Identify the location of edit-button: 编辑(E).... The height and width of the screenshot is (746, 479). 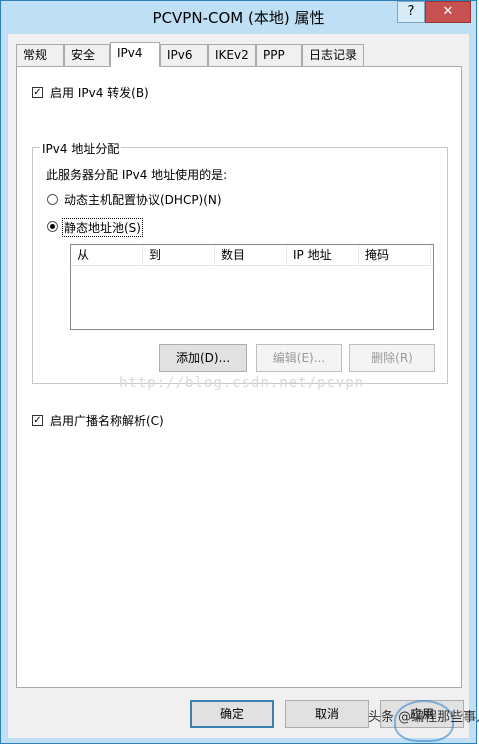
(299, 358).